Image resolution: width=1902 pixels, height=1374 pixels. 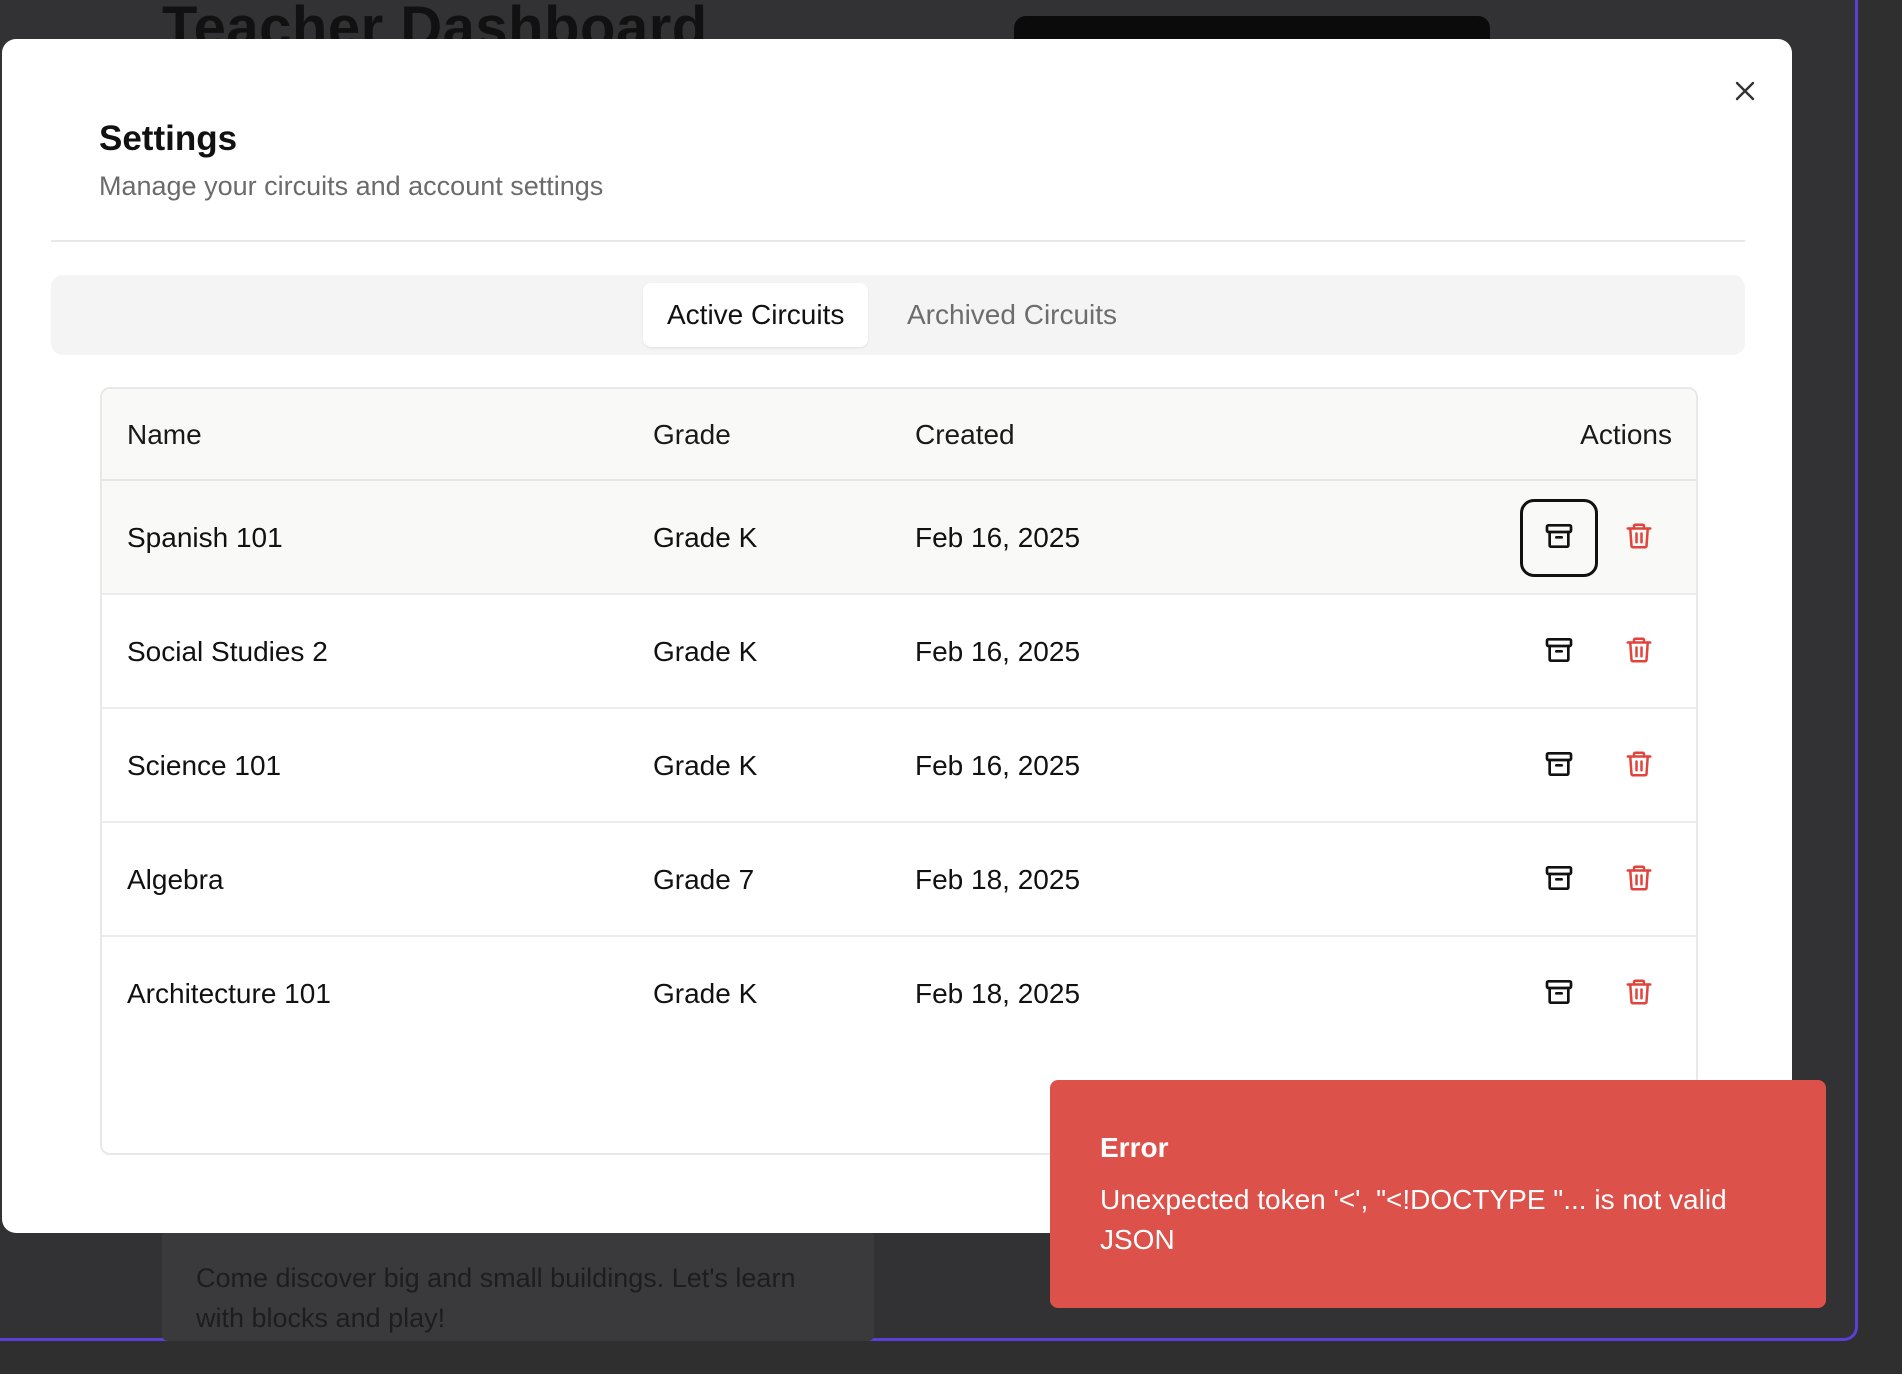 What do you see at coordinates (229, 993) in the screenshot?
I see `cell-name: Architecture 101` at bounding box center [229, 993].